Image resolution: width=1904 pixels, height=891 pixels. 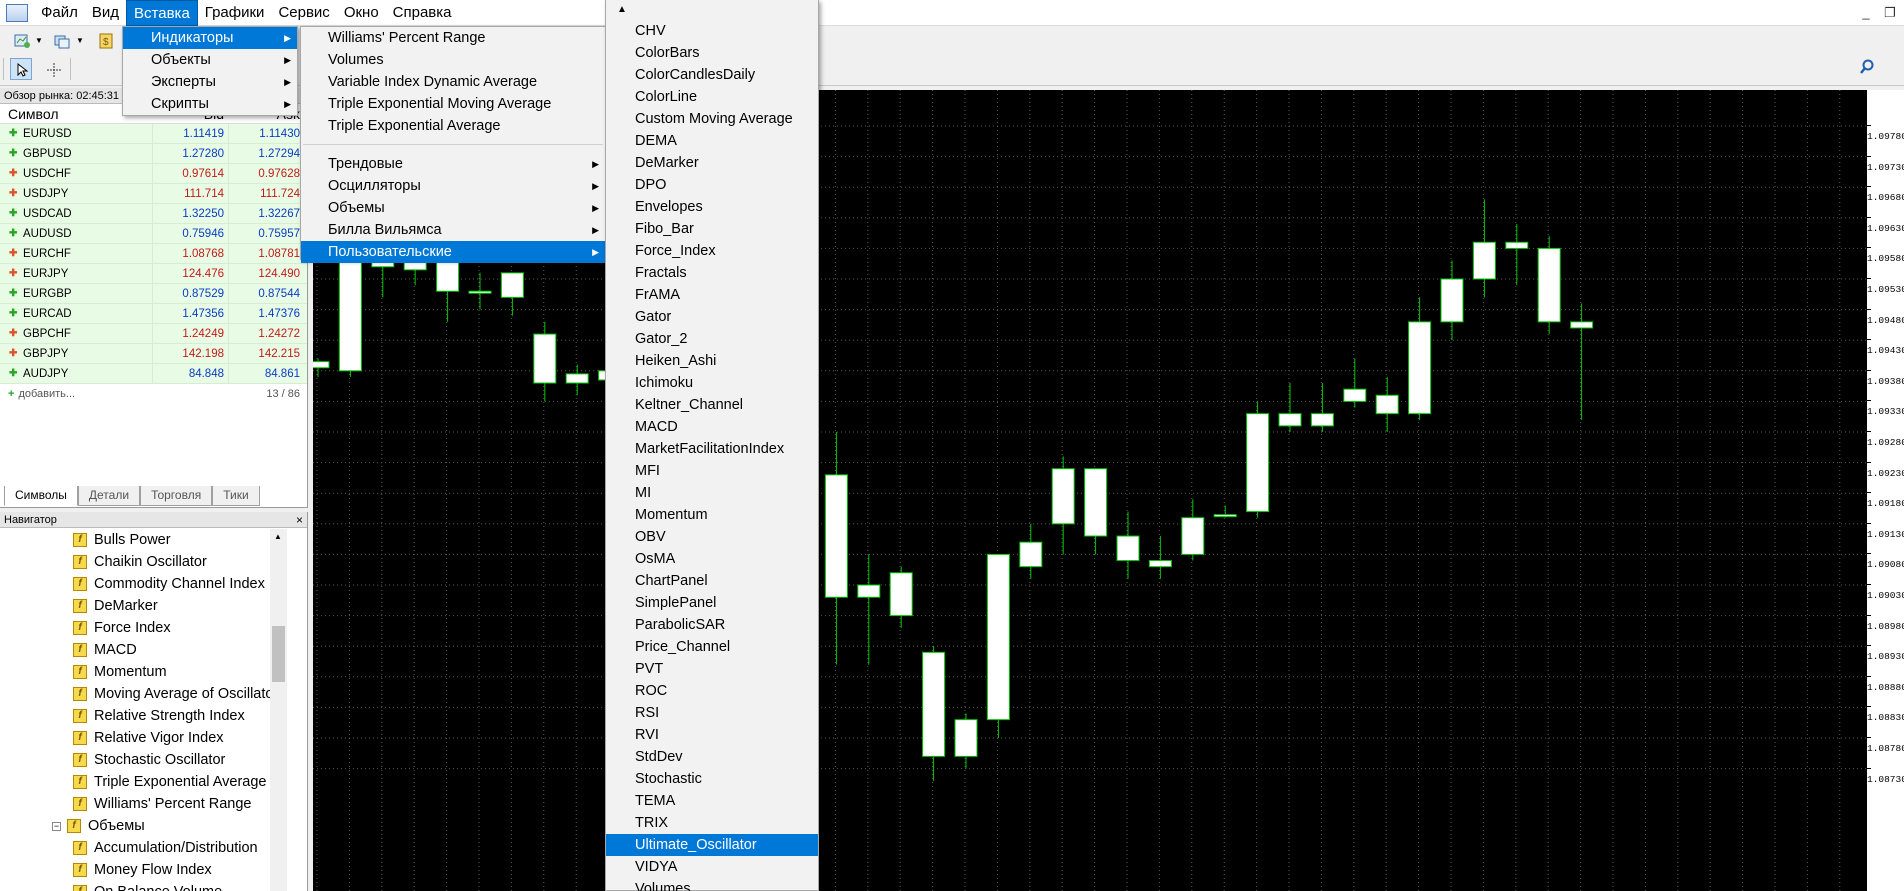 What do you see at coordinates (712, 559) in the screenshot?
I see `custom-indicator-item: OsMA` at bounding box center [712, 559].